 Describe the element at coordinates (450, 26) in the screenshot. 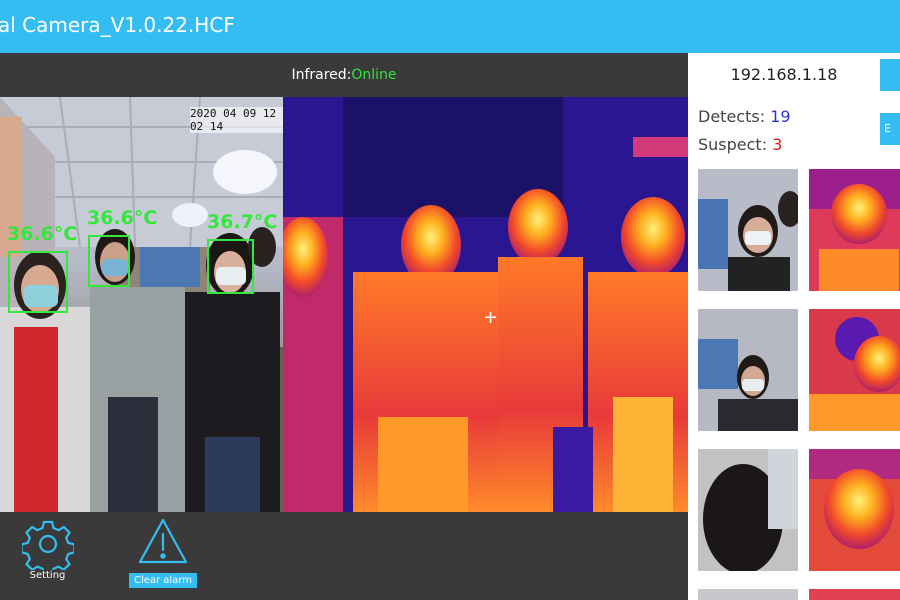

I see `title-bar: al Camera_V1.0.22.HCF` at that location.